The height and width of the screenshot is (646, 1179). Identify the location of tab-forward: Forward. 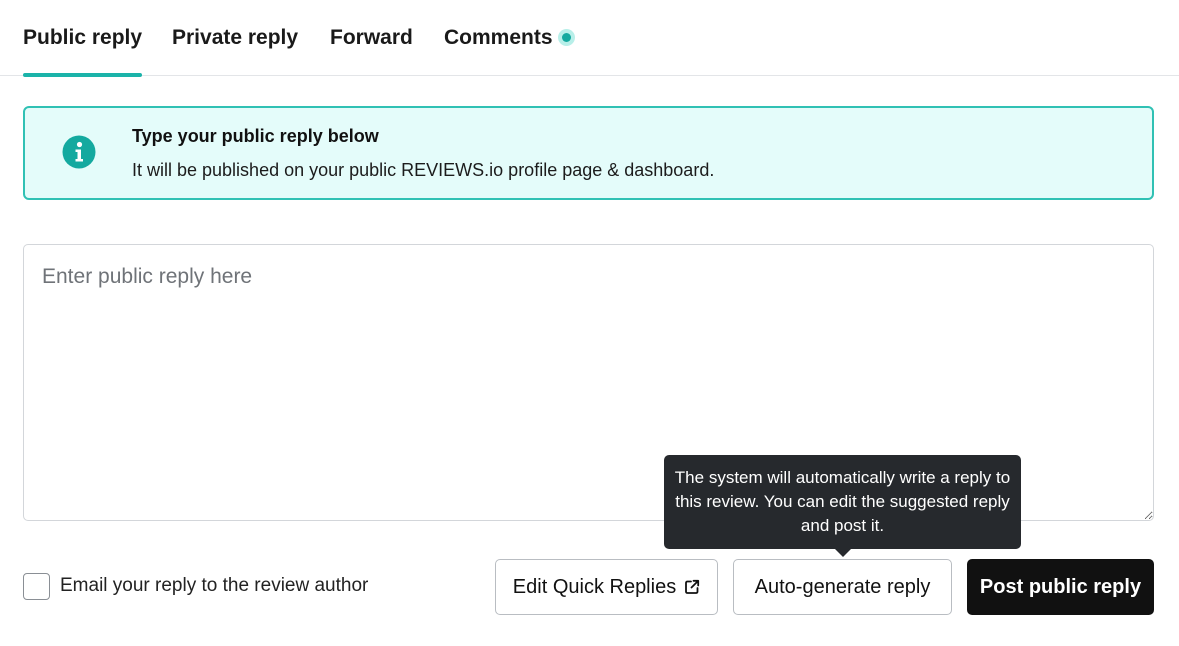
(371, 51).